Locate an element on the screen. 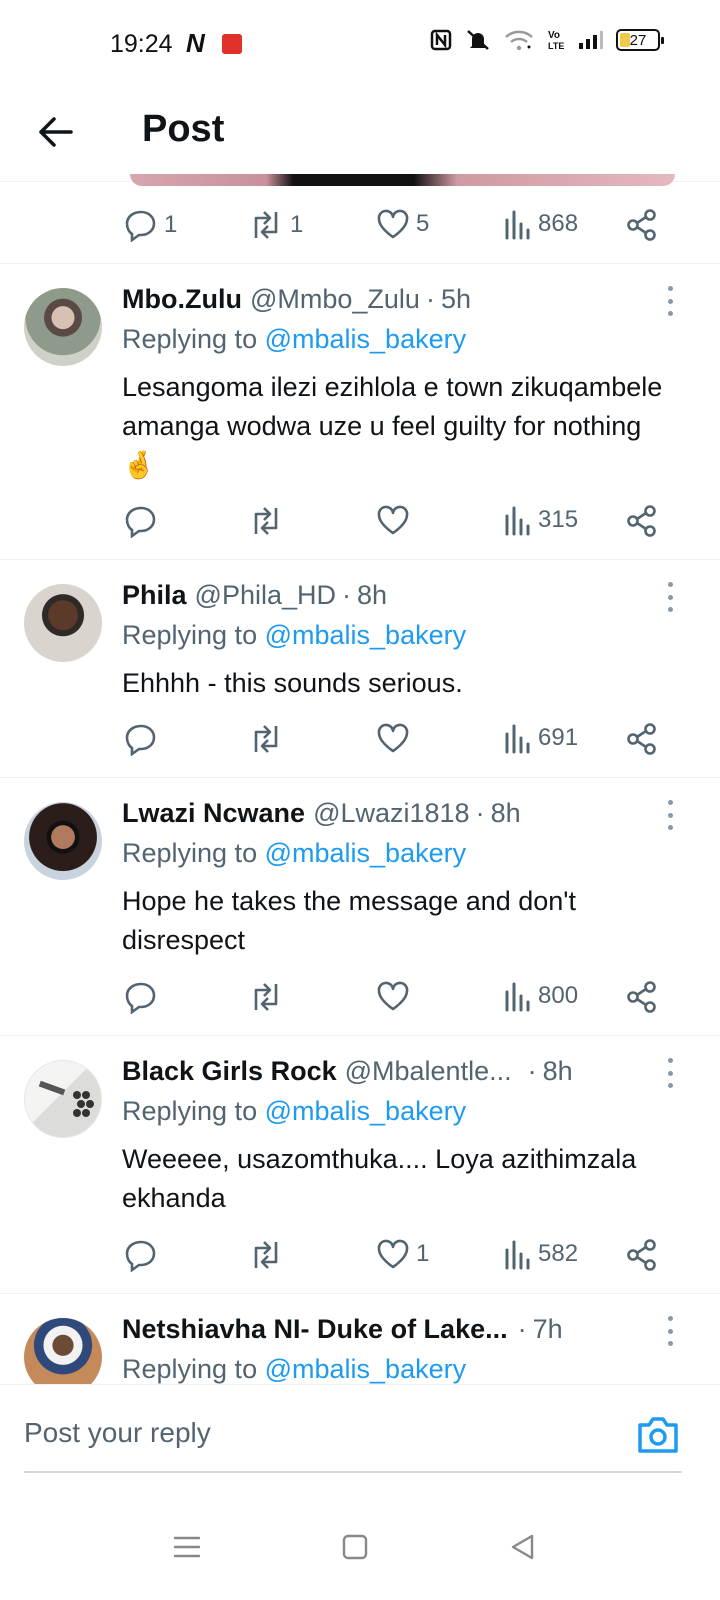 The height and width of the screenshot is (1600, 720). nfc-icon is located at coordinates (441, 40).